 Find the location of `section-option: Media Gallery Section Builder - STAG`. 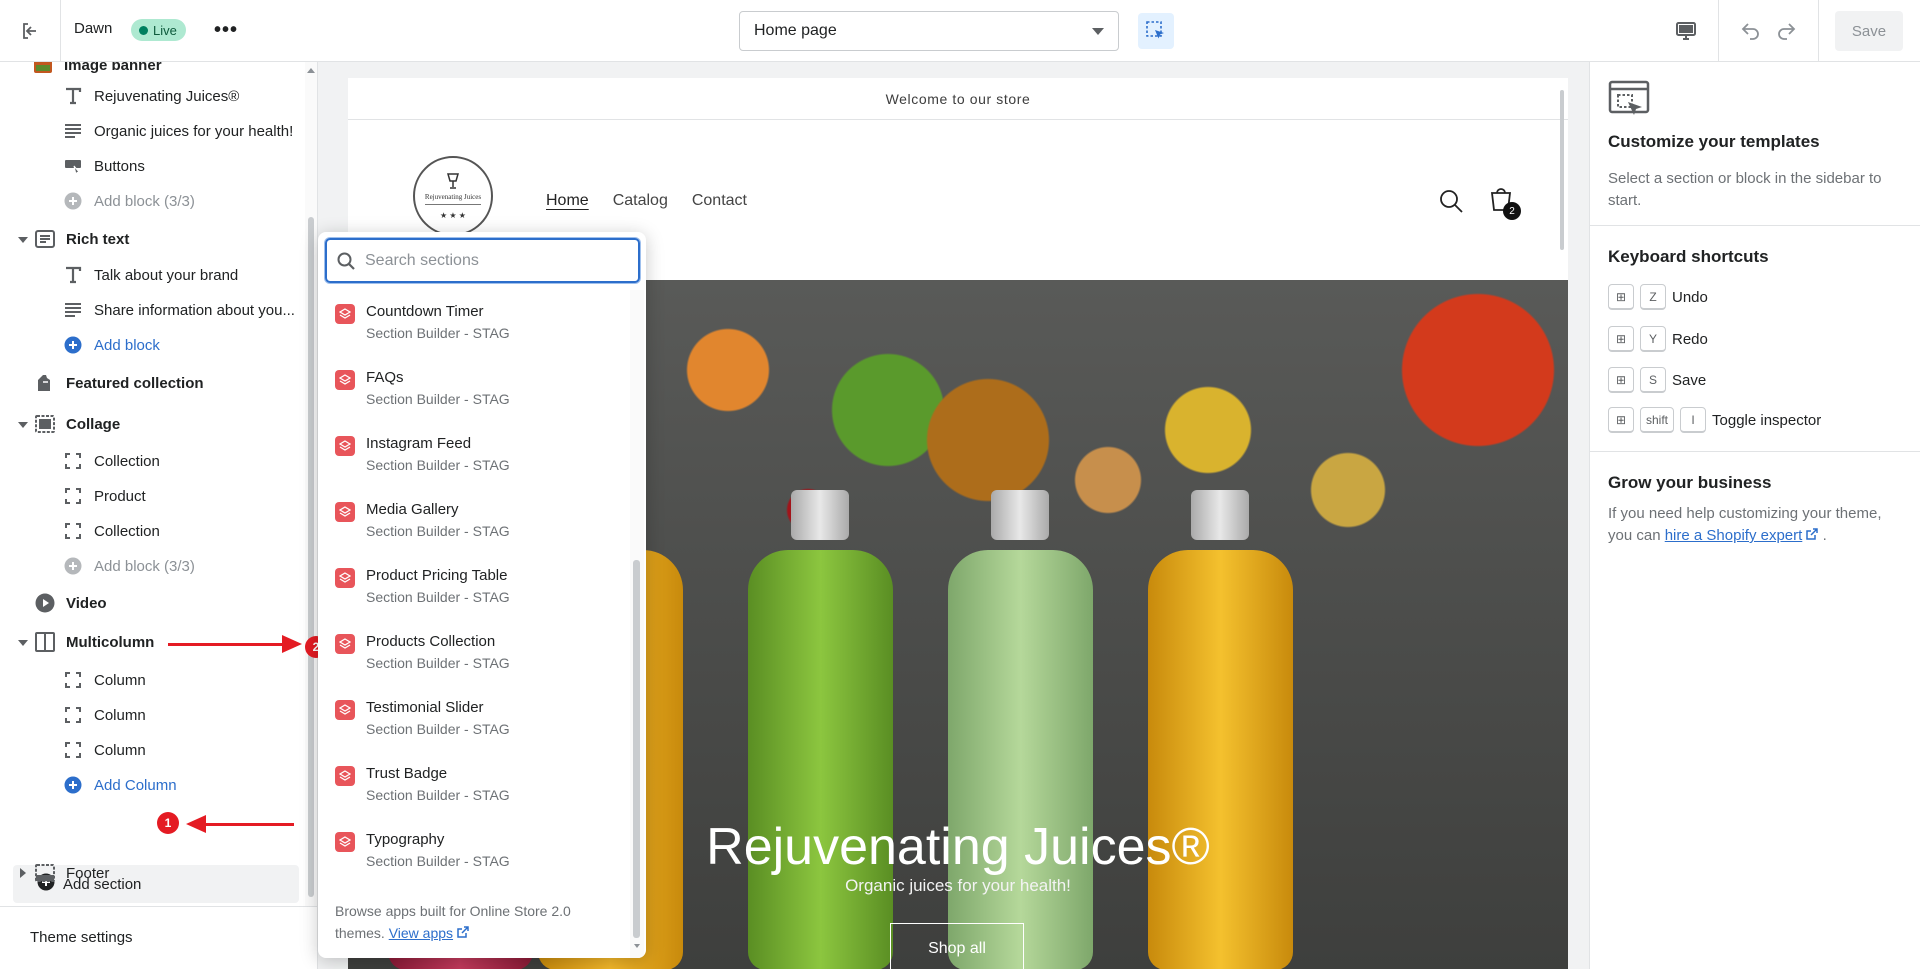

section-option: Media Gallery Section Builder - STAG is located at coordinates (474, 525).